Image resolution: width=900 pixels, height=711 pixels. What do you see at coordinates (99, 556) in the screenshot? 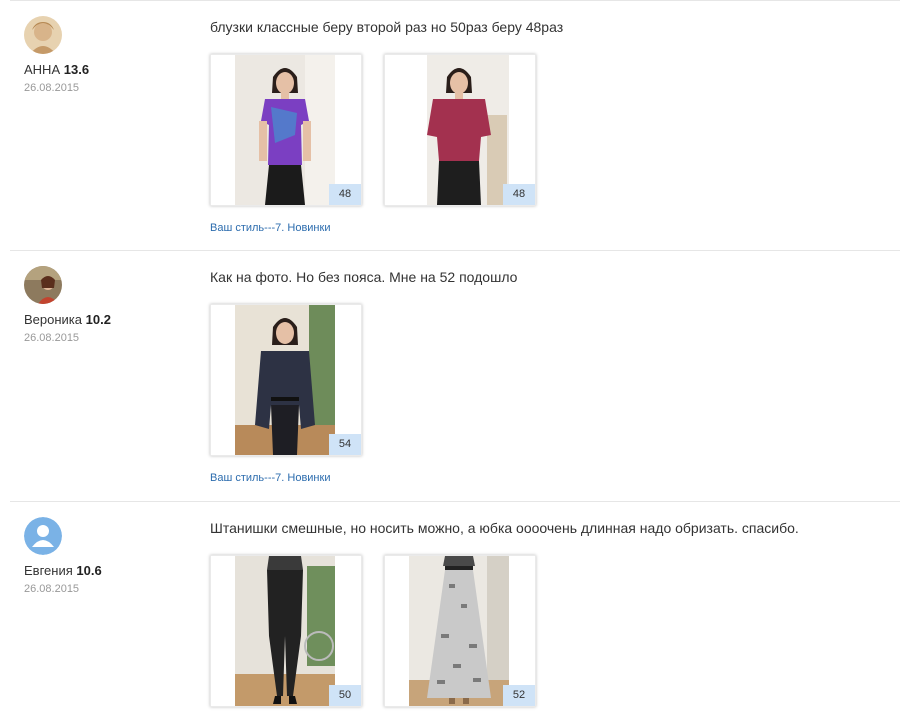
I see `review-author: Евгения 10.6 26.08.2015` at bounding box center [99, 556].